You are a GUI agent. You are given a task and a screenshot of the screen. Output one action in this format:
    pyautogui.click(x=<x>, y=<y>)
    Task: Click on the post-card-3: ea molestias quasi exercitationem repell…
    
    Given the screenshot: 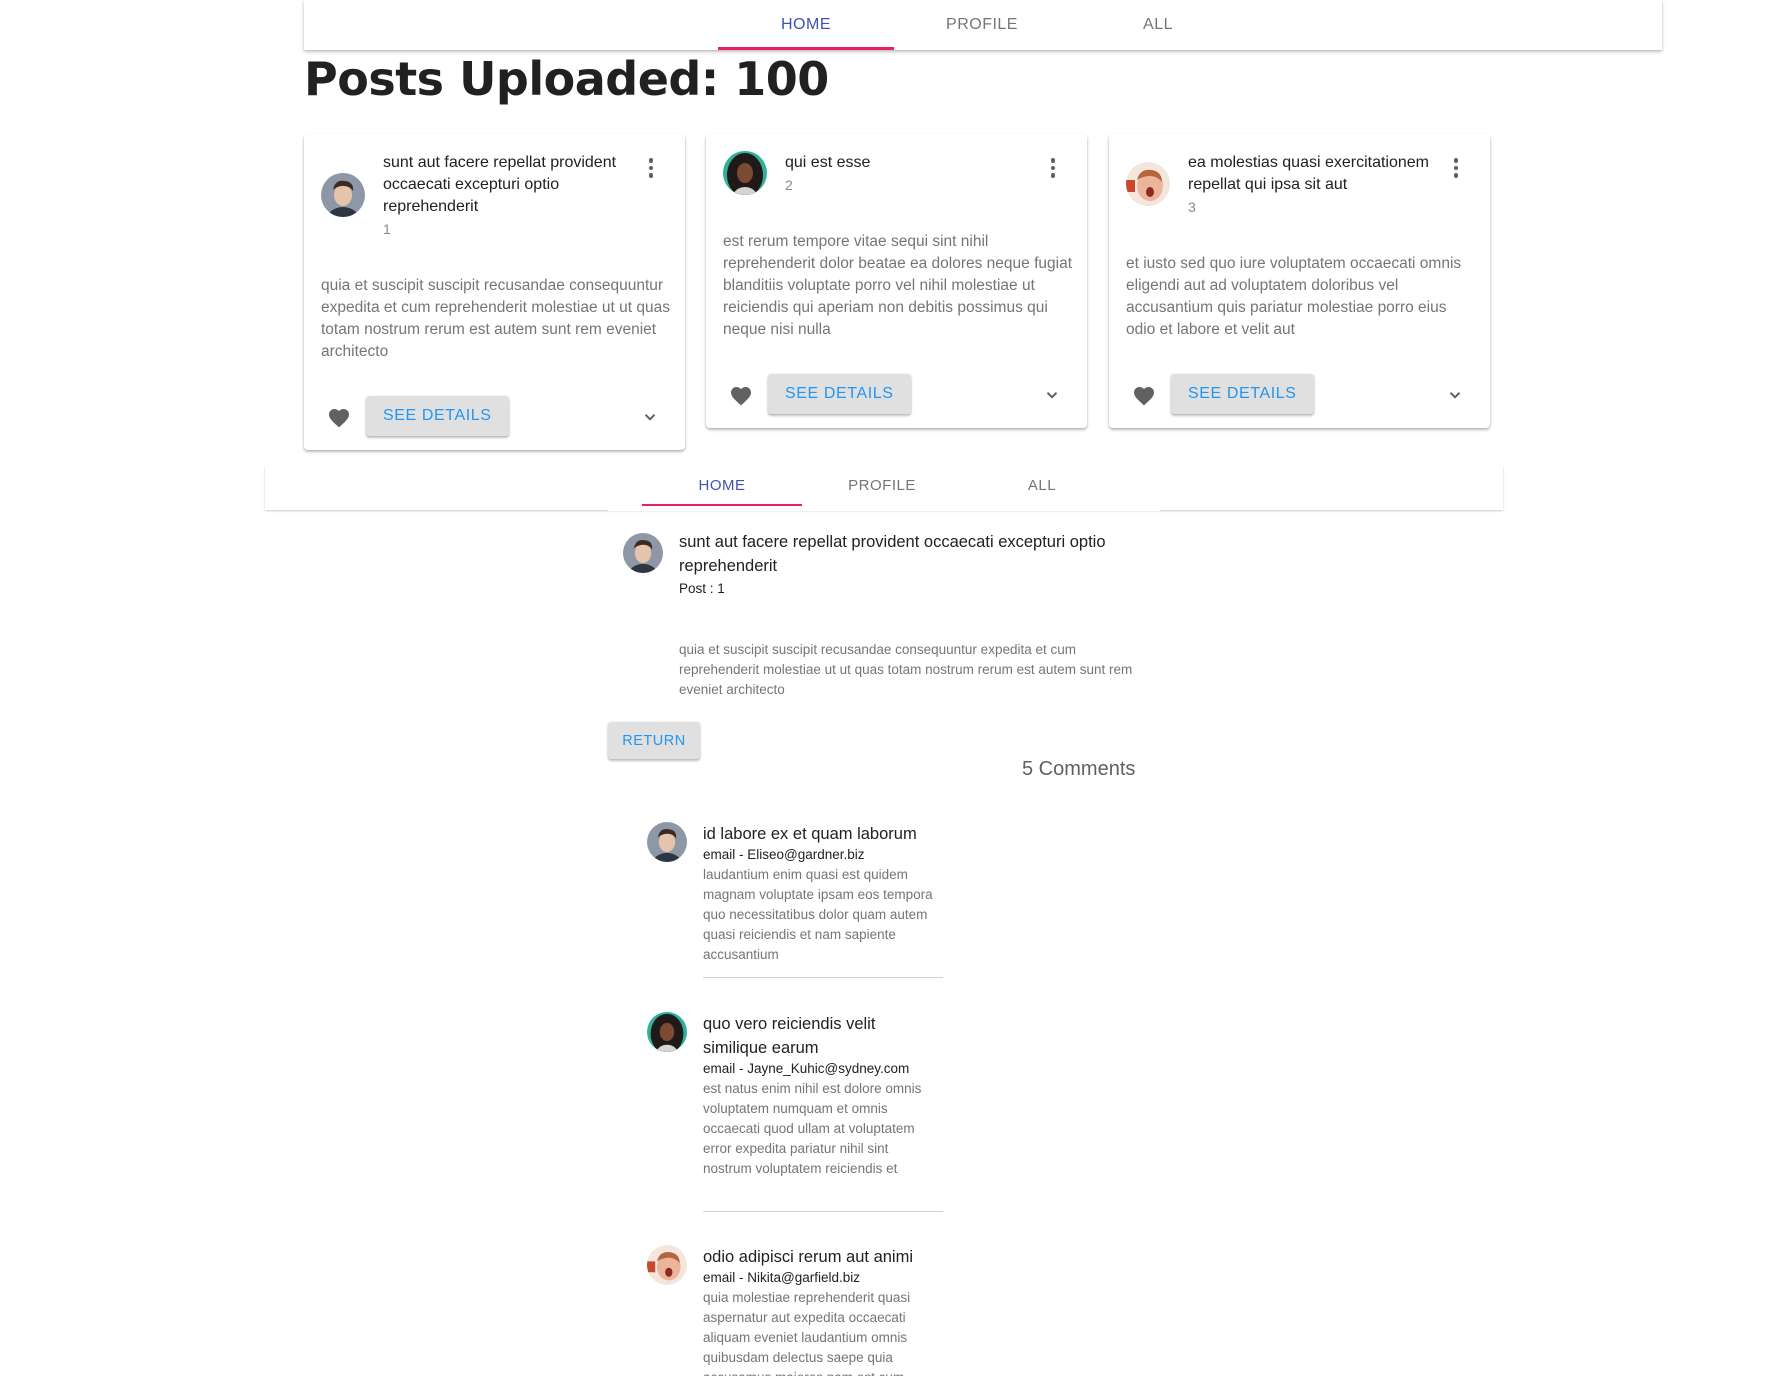 What is the action you would take?
    pyautogui.click(x=1299, y=281)
    